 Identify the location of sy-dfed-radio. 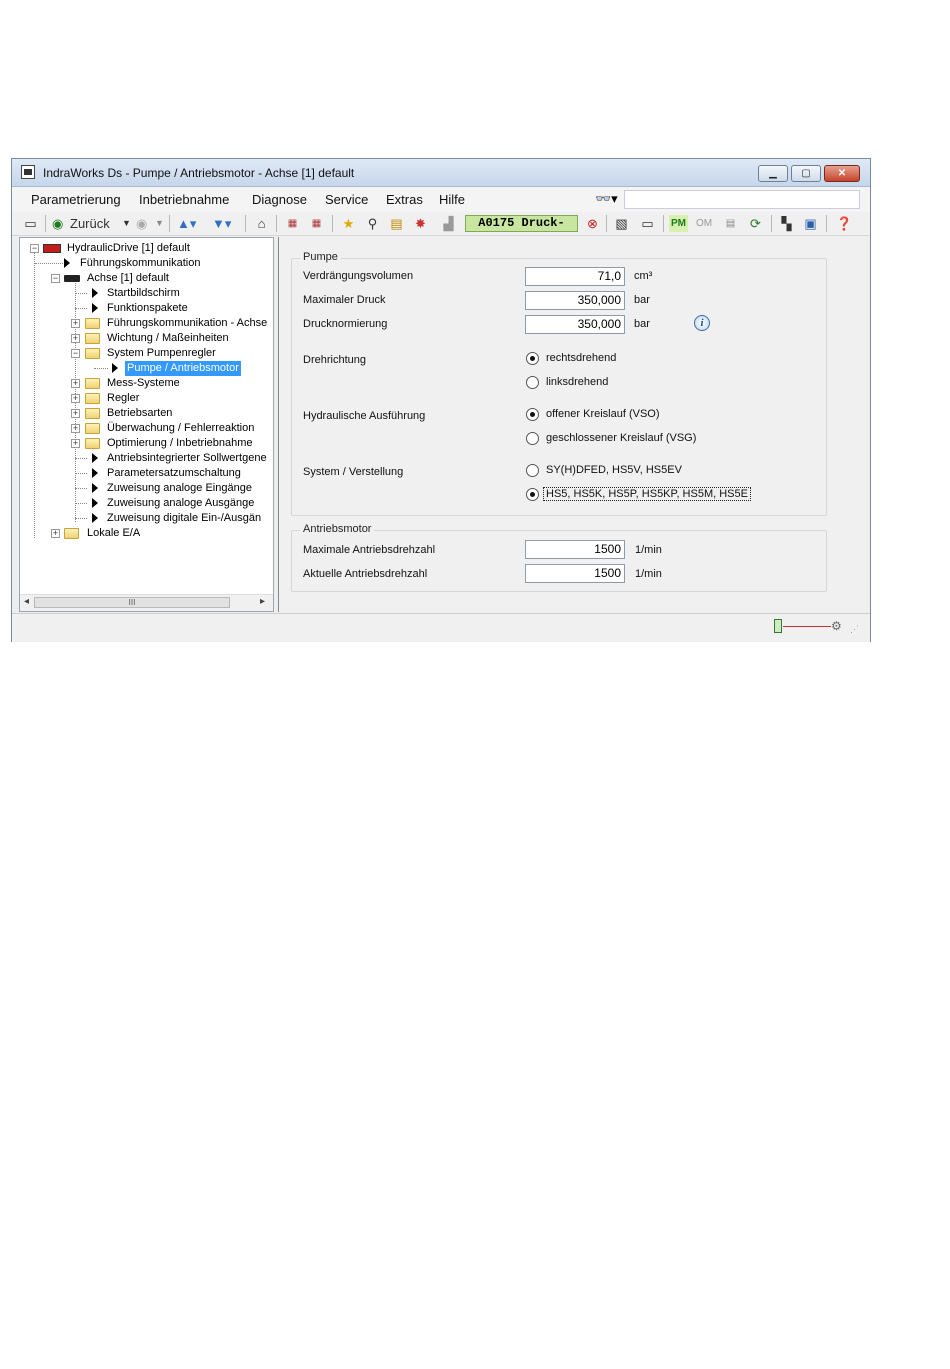
(532, 470).